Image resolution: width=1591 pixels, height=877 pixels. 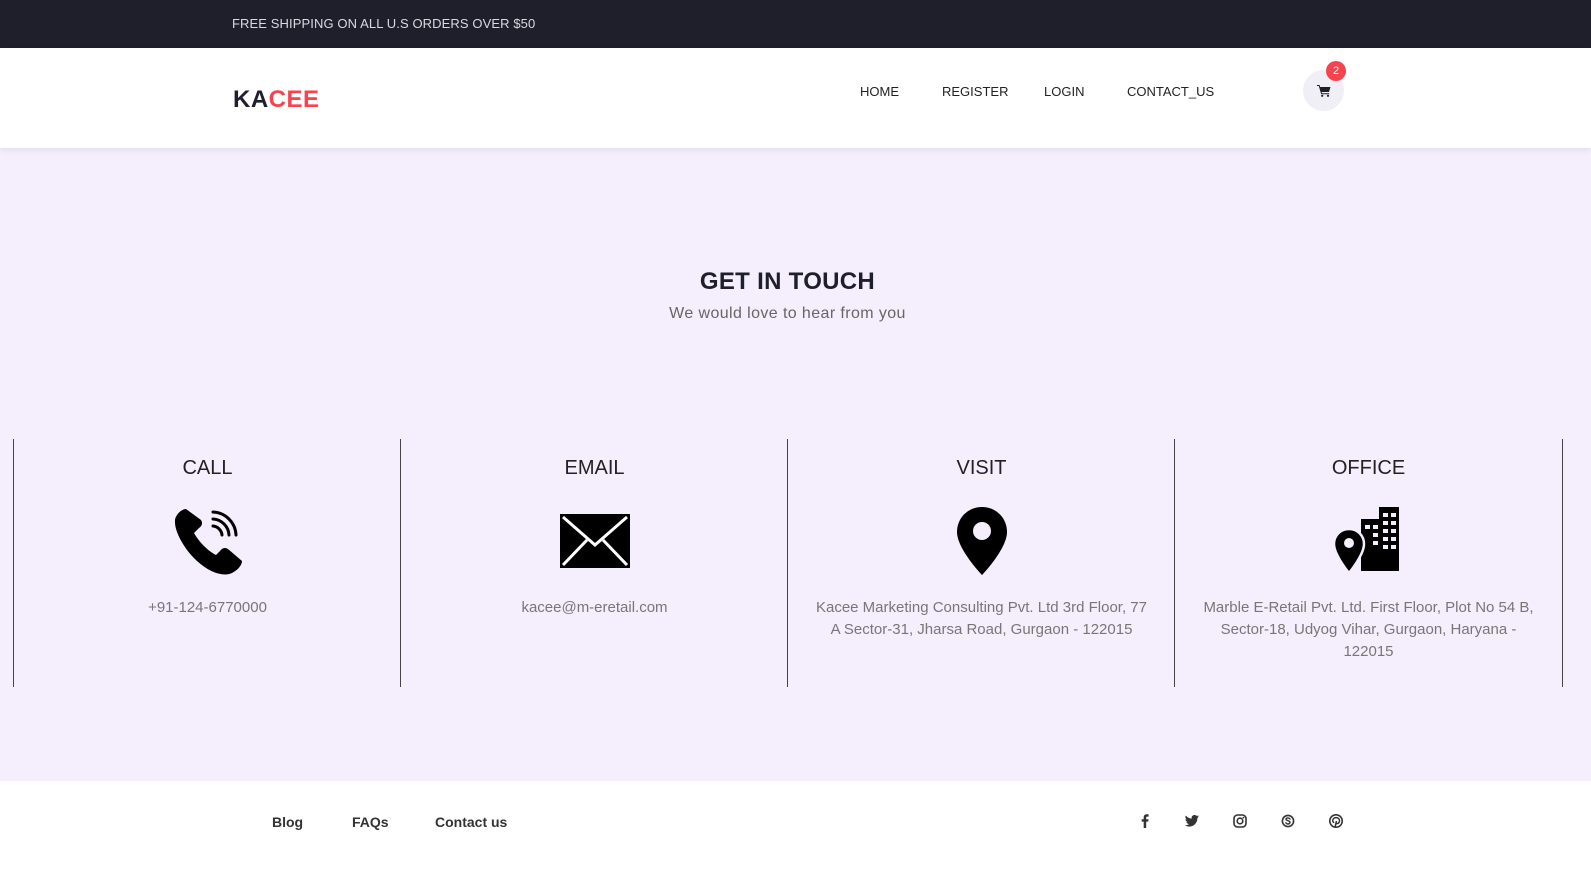 I want to click on logo-text-accent: CEE, so click(x=294, y=99).